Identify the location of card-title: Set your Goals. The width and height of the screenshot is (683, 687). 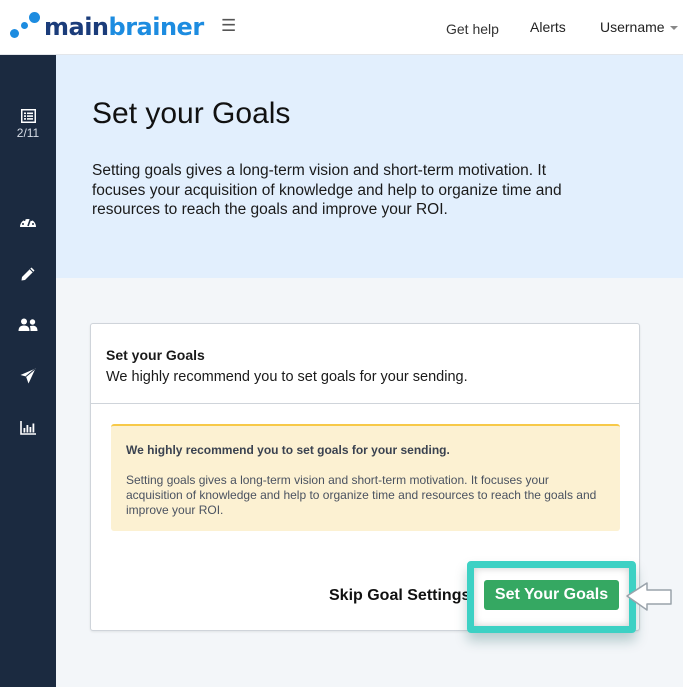
(155, 355).